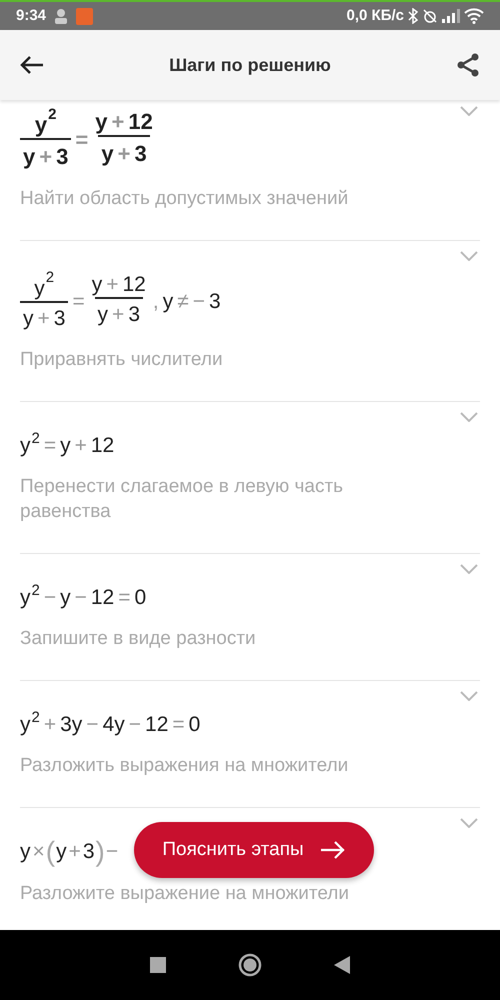 This screenshot has width=500, height=1000. Describe the element at coordinates (468, 65) in the screenshot. I see `share-icon` at that location.